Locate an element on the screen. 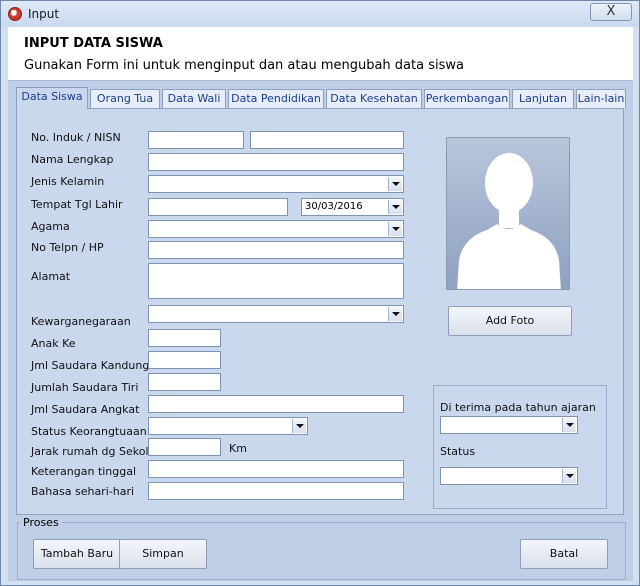  label-status-keorangtuaan: Status Keorangtuaan is located at coordinates (89, 431).